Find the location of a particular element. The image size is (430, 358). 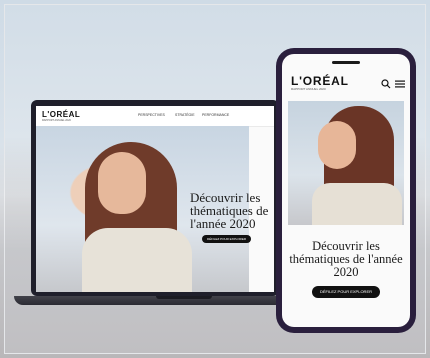

laptop-base is located at coordinates (159, 300).